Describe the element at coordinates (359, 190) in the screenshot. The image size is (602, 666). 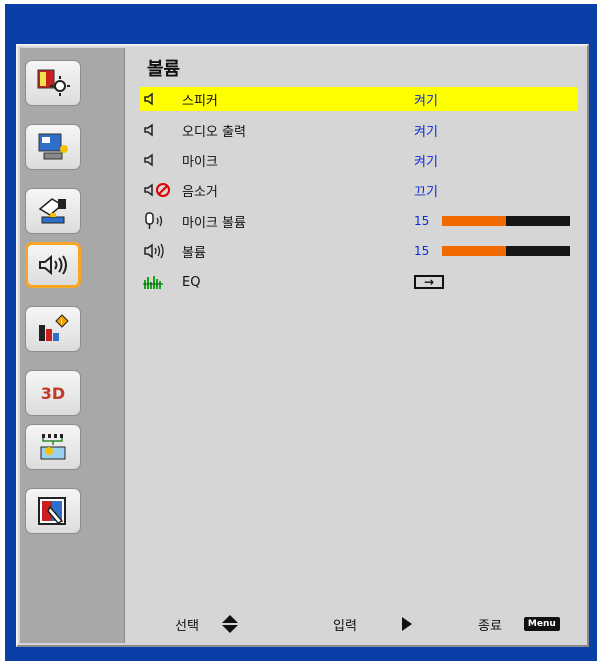
I see `menu-item-mute: 음소거 끄기` at that location.